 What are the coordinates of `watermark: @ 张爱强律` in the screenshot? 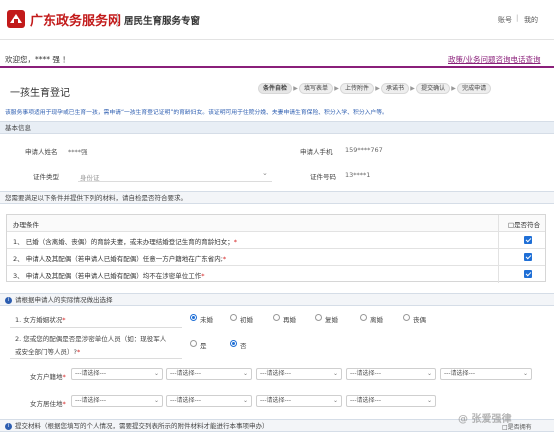 It's located at (485, 419).